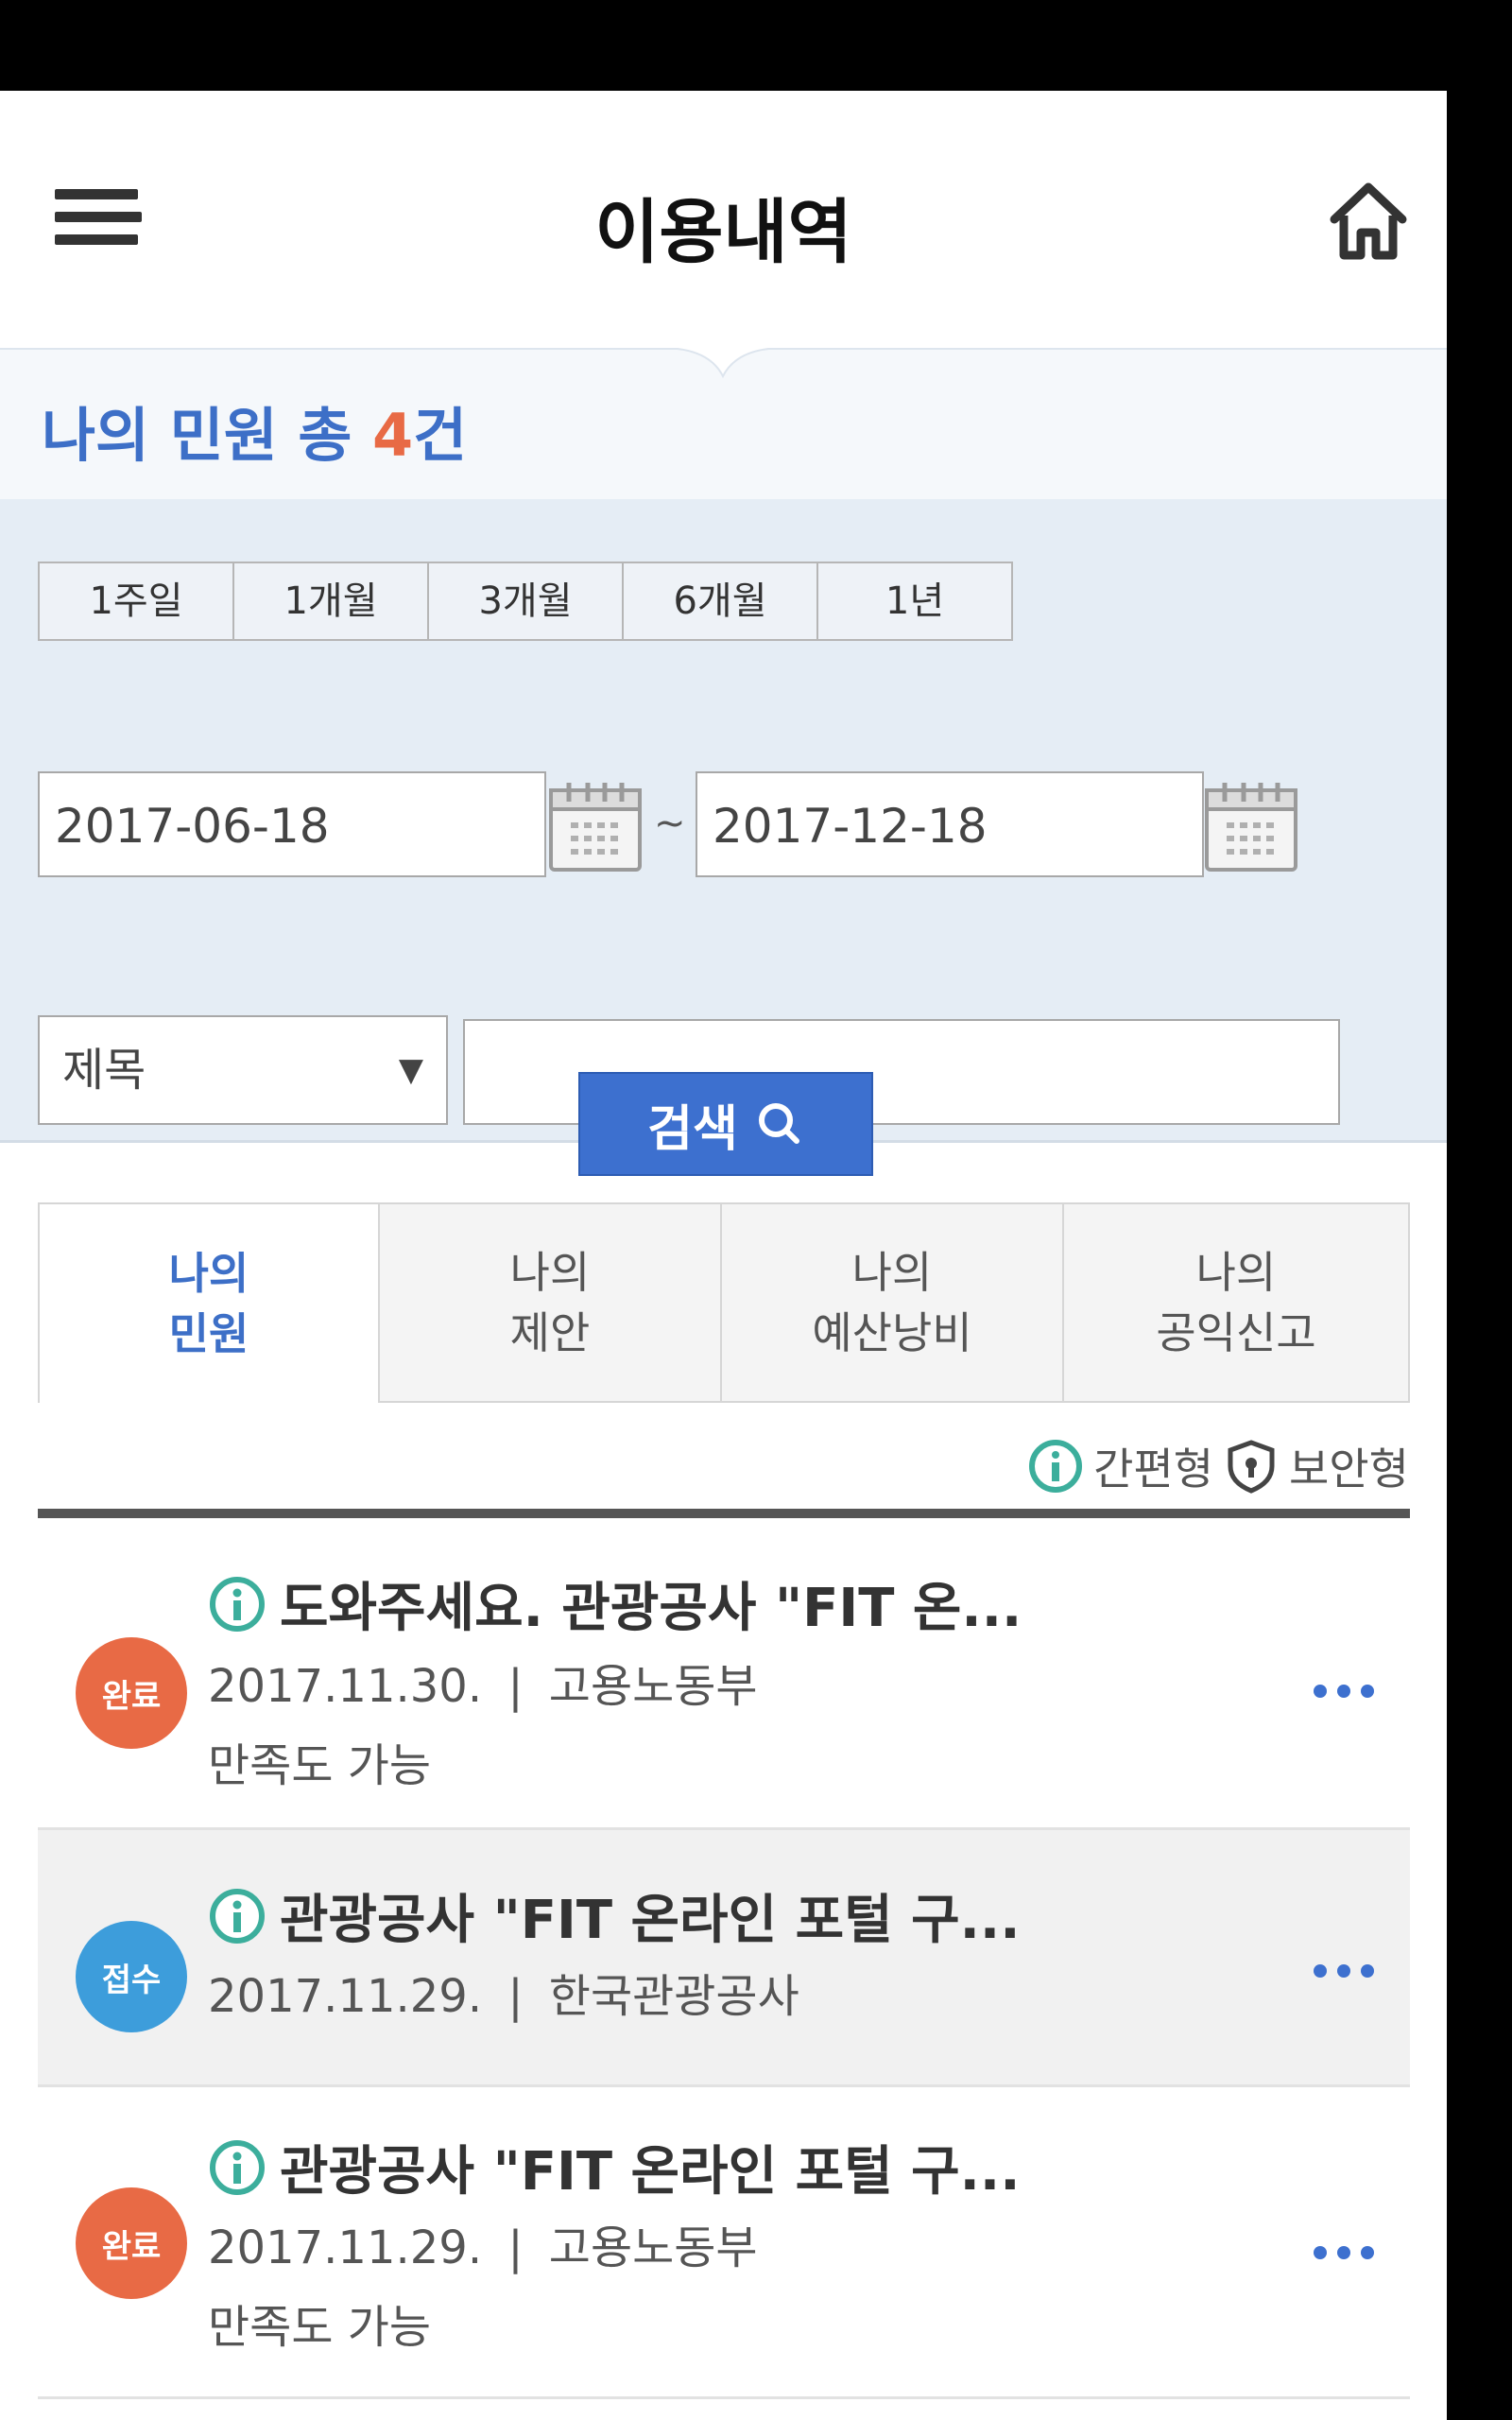 This screenshot has height=2420, width=1512. I want to click on search-icon, so click(778, 1123).